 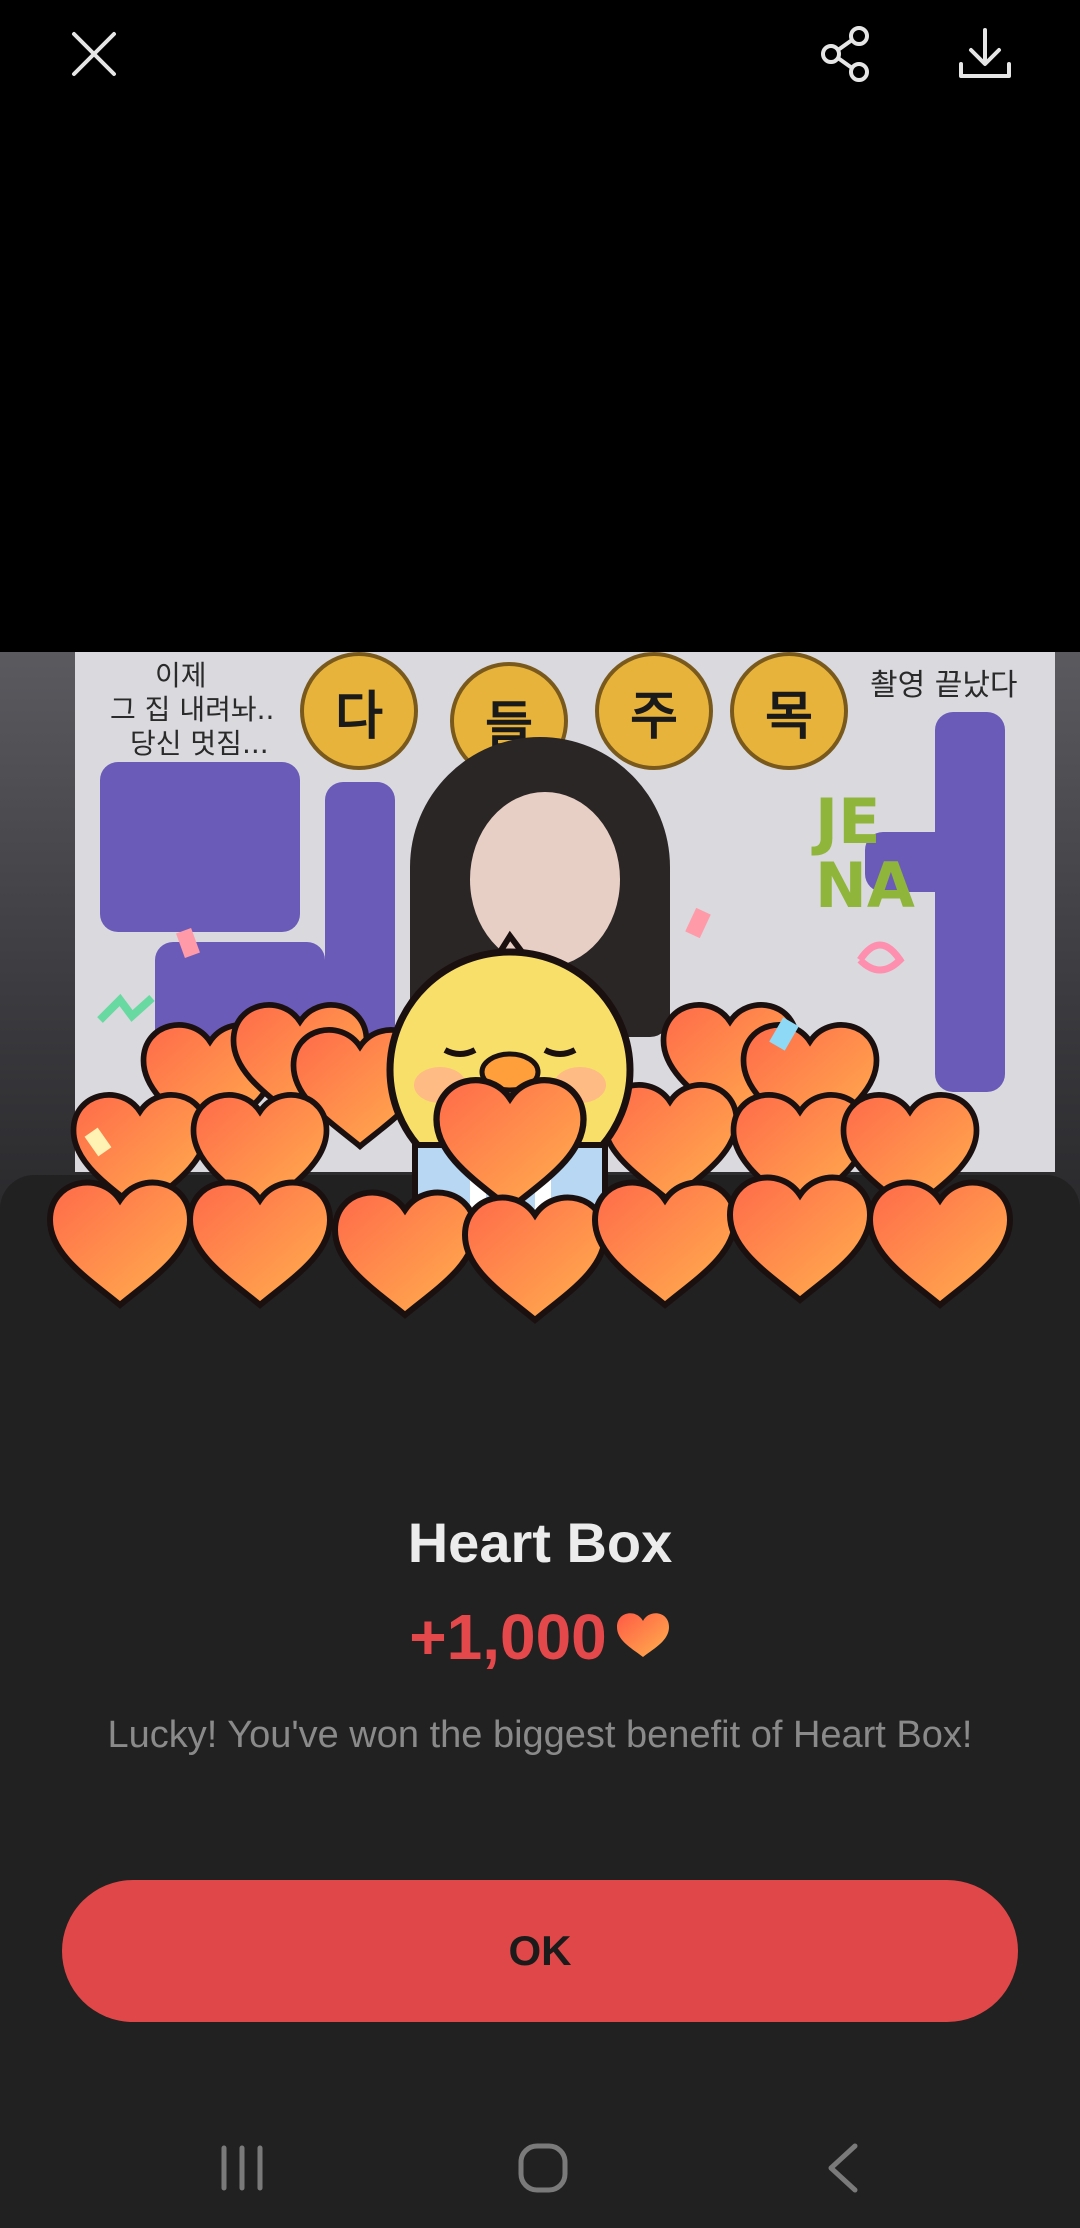 I want to click on sign-letters: JE NA, so click(x=865, y=853).